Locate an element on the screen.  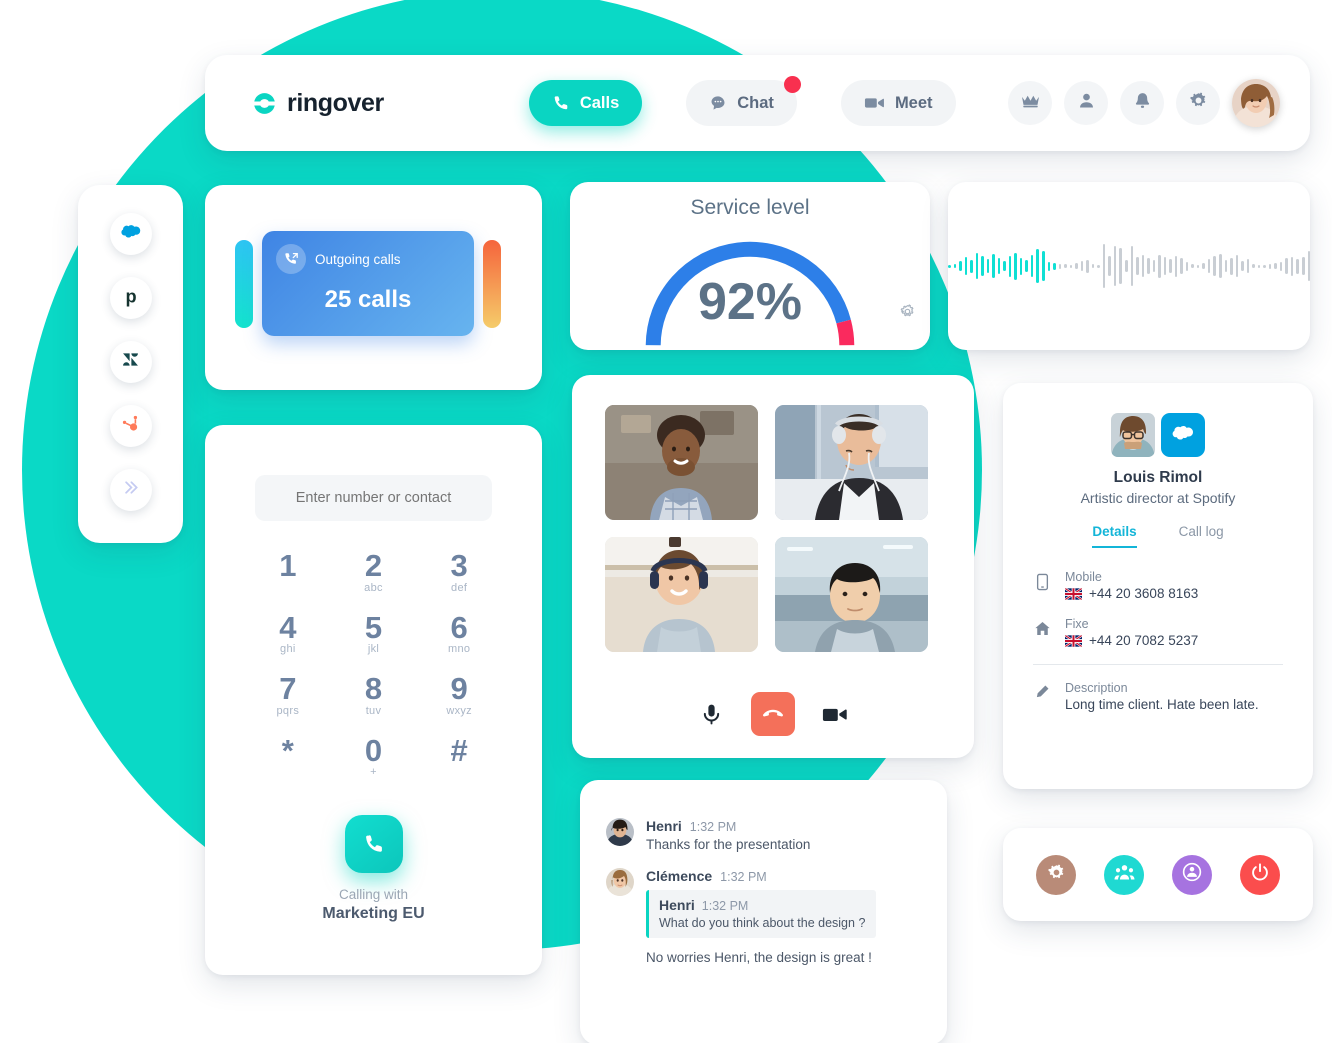
dialpad-key-3: 3 def is located at coordinates (459, 571).